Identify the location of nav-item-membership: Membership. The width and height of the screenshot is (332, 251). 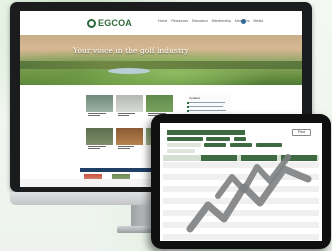
(221, 21).